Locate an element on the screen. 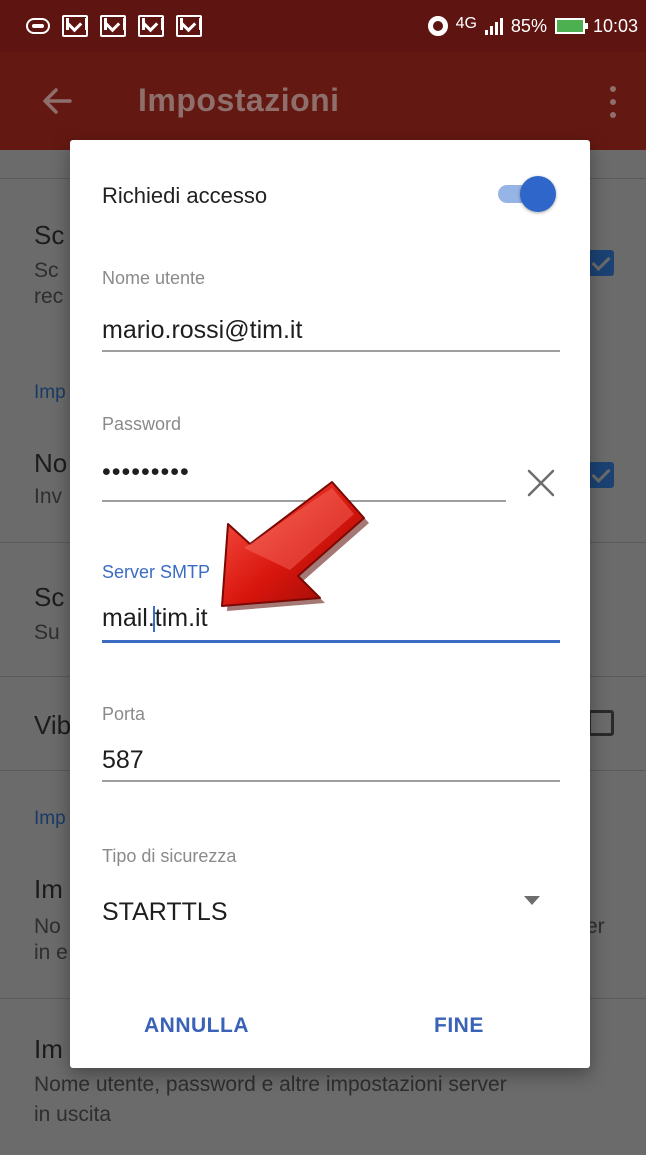  setting-summary: Sc is located at coordinates (46, 270).